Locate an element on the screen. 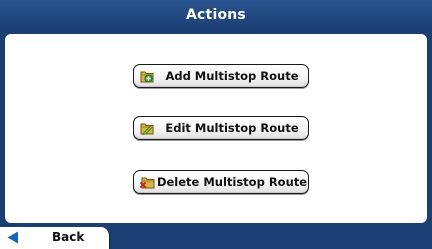  add-multistop-route-label: Add Multistop Route is located at coordinates (232, 76).